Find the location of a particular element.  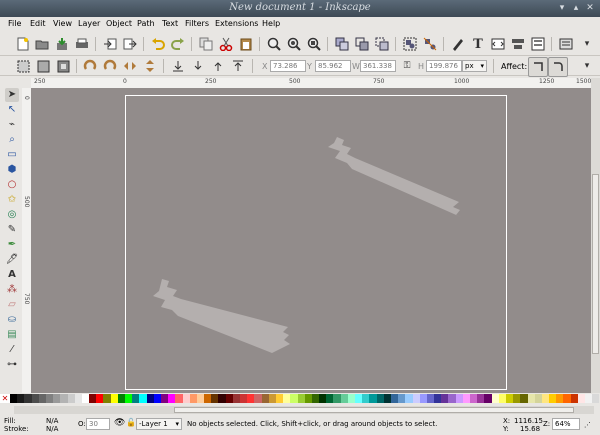

zoom-icon: ⌕ is located at coordinates (12, 140).